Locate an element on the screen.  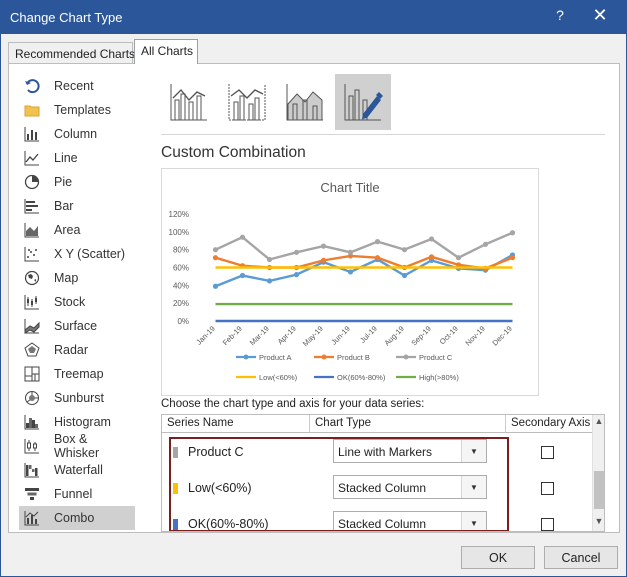
sidebar-item-label: X Y (Scatter) is located at coordinates (90, 254).